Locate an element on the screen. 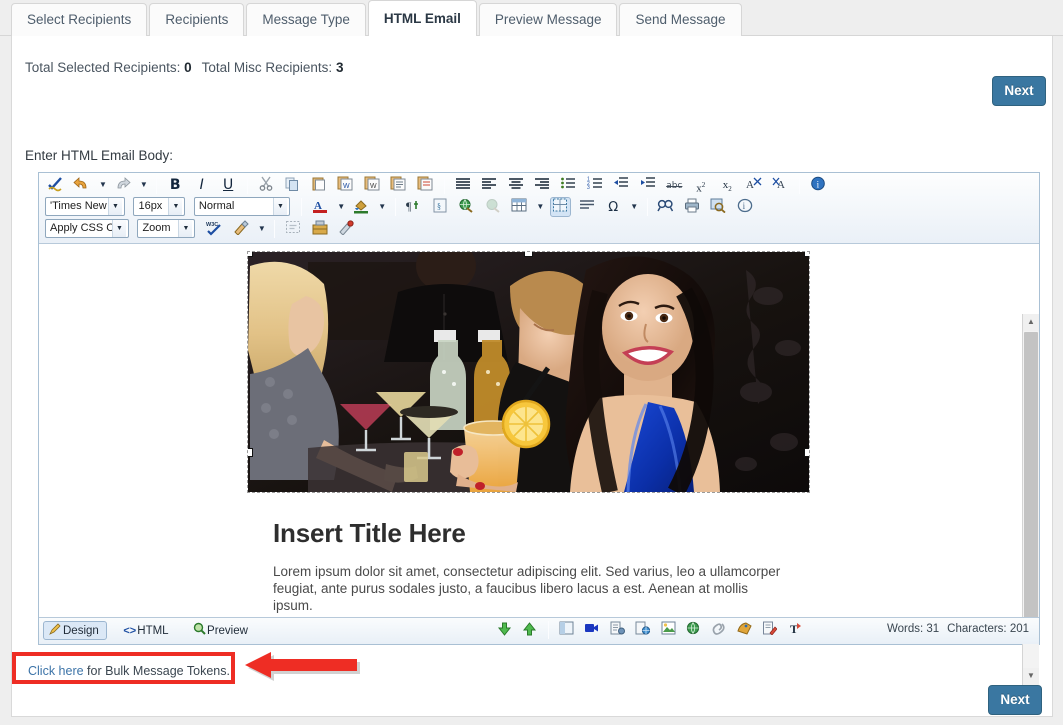 The height and width of the screenshot is (725, 1063). resize-handle-middle-right is located at coordinates (806, 452).